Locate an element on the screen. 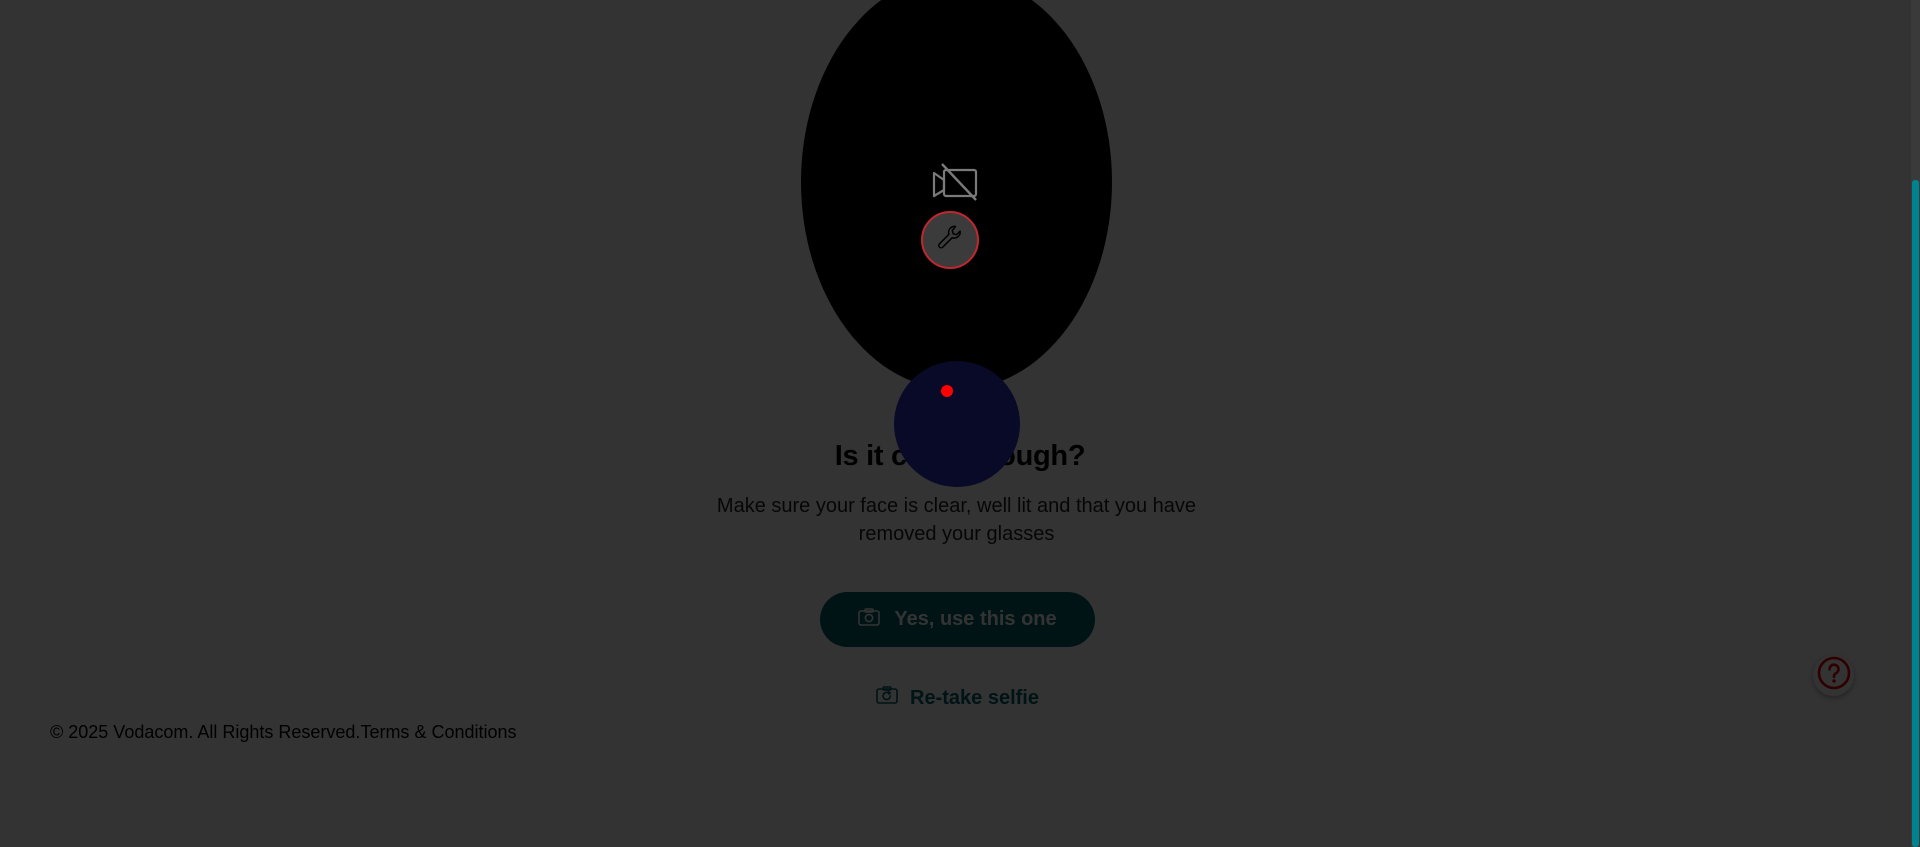  help-button is located at coordinates (1833, 675).